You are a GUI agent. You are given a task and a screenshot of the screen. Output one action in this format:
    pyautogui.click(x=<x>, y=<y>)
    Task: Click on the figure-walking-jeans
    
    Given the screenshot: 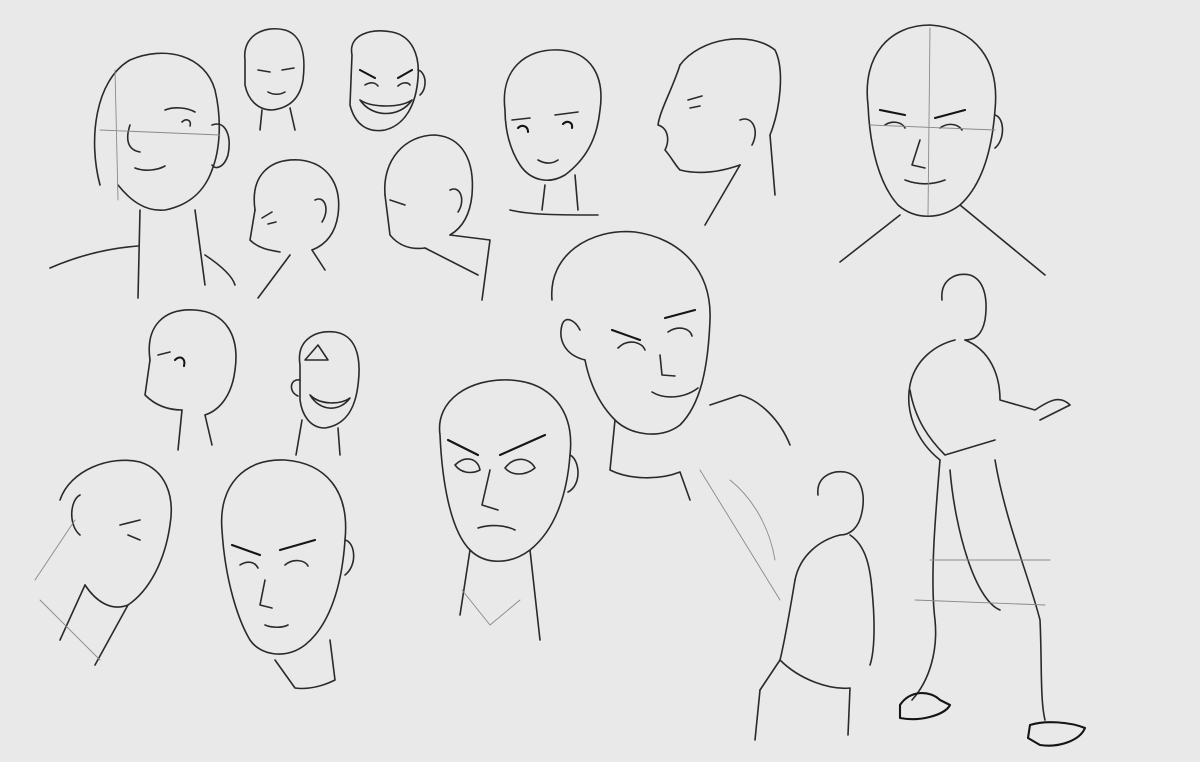 What is the action you would take?
    pyautogui.click(x=992, y=510)
    